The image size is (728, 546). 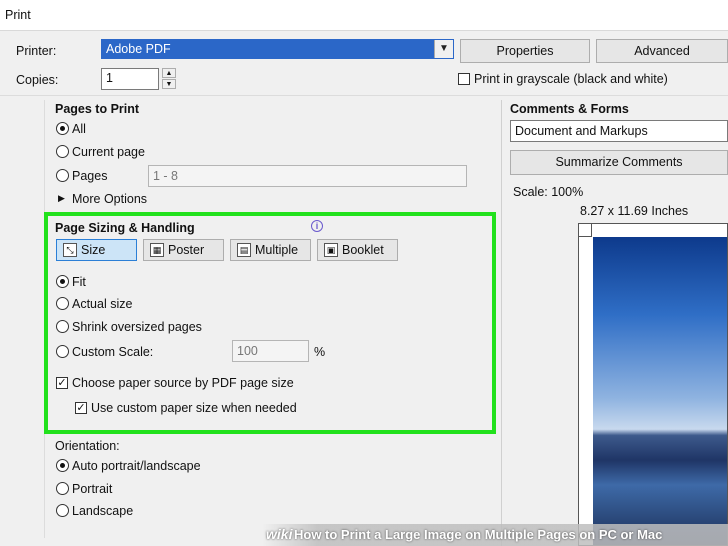 What do you see at coordinates (79, 129) in the screenshot?
I see `all-label: All` at bounding box center [79, 129].